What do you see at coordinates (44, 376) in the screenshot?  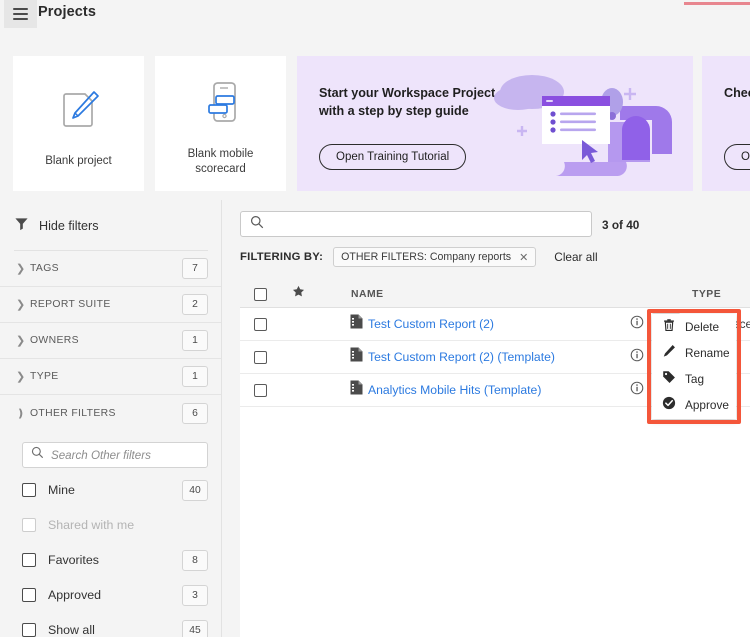 I see `facet-label: TYPE` at bounding box center [44, 376].